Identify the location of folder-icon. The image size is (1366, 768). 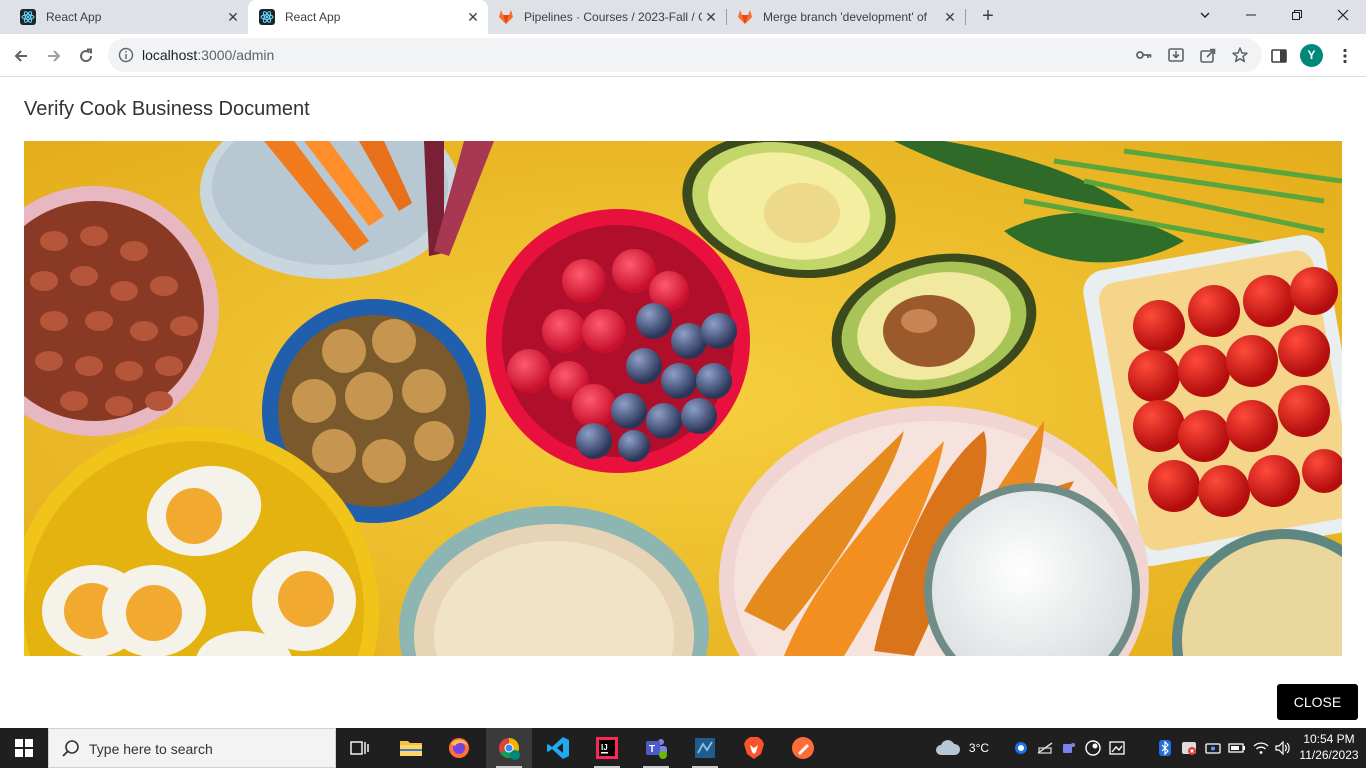
(411, 748).